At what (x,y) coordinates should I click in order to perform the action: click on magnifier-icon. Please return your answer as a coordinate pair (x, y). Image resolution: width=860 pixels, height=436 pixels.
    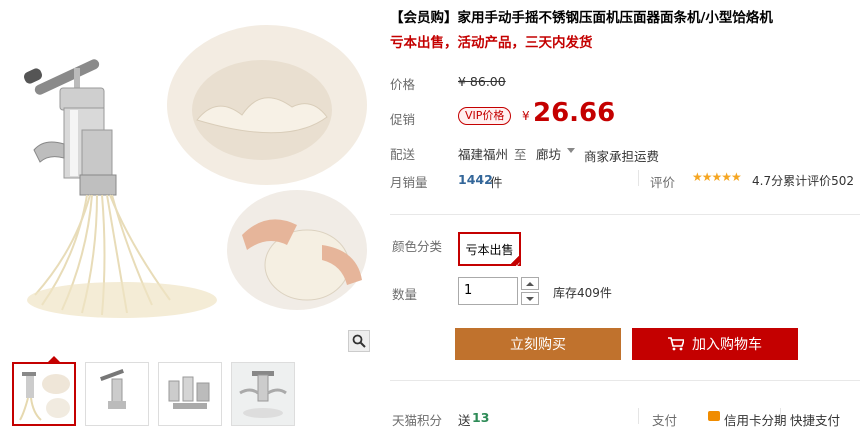
    Looking at the image, I should click on (359, 341).